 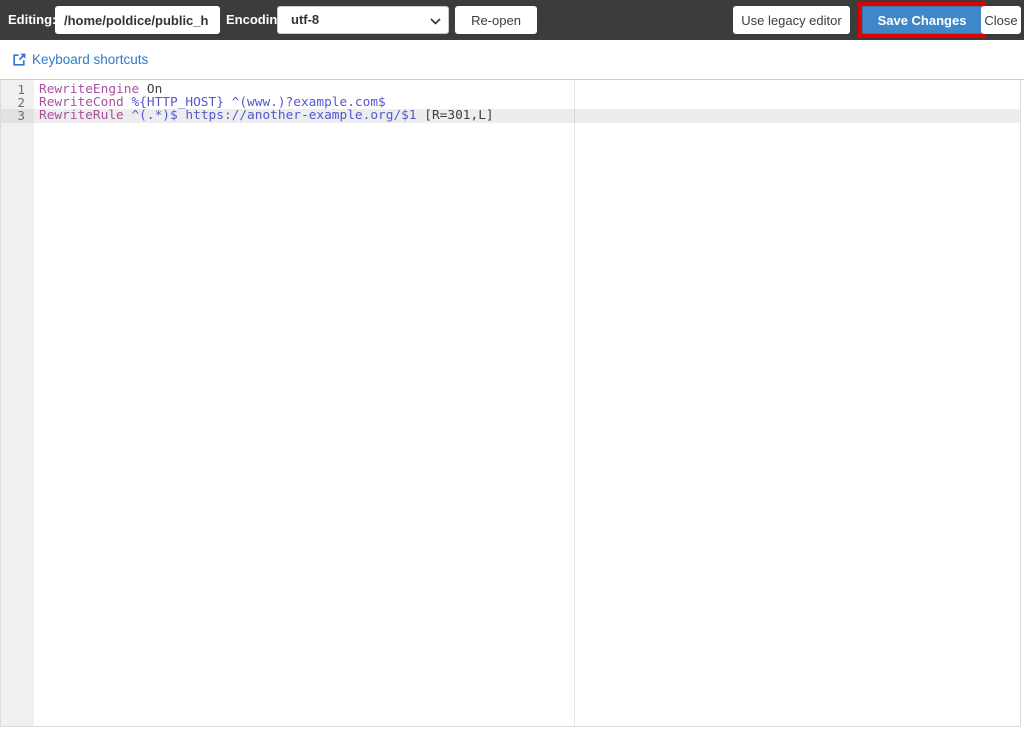 What do you see at coordinates (791, 20) in the screenshot?
I see `use-legacy-editor-button: Use legacy editor` at bounding box center [791, 20].